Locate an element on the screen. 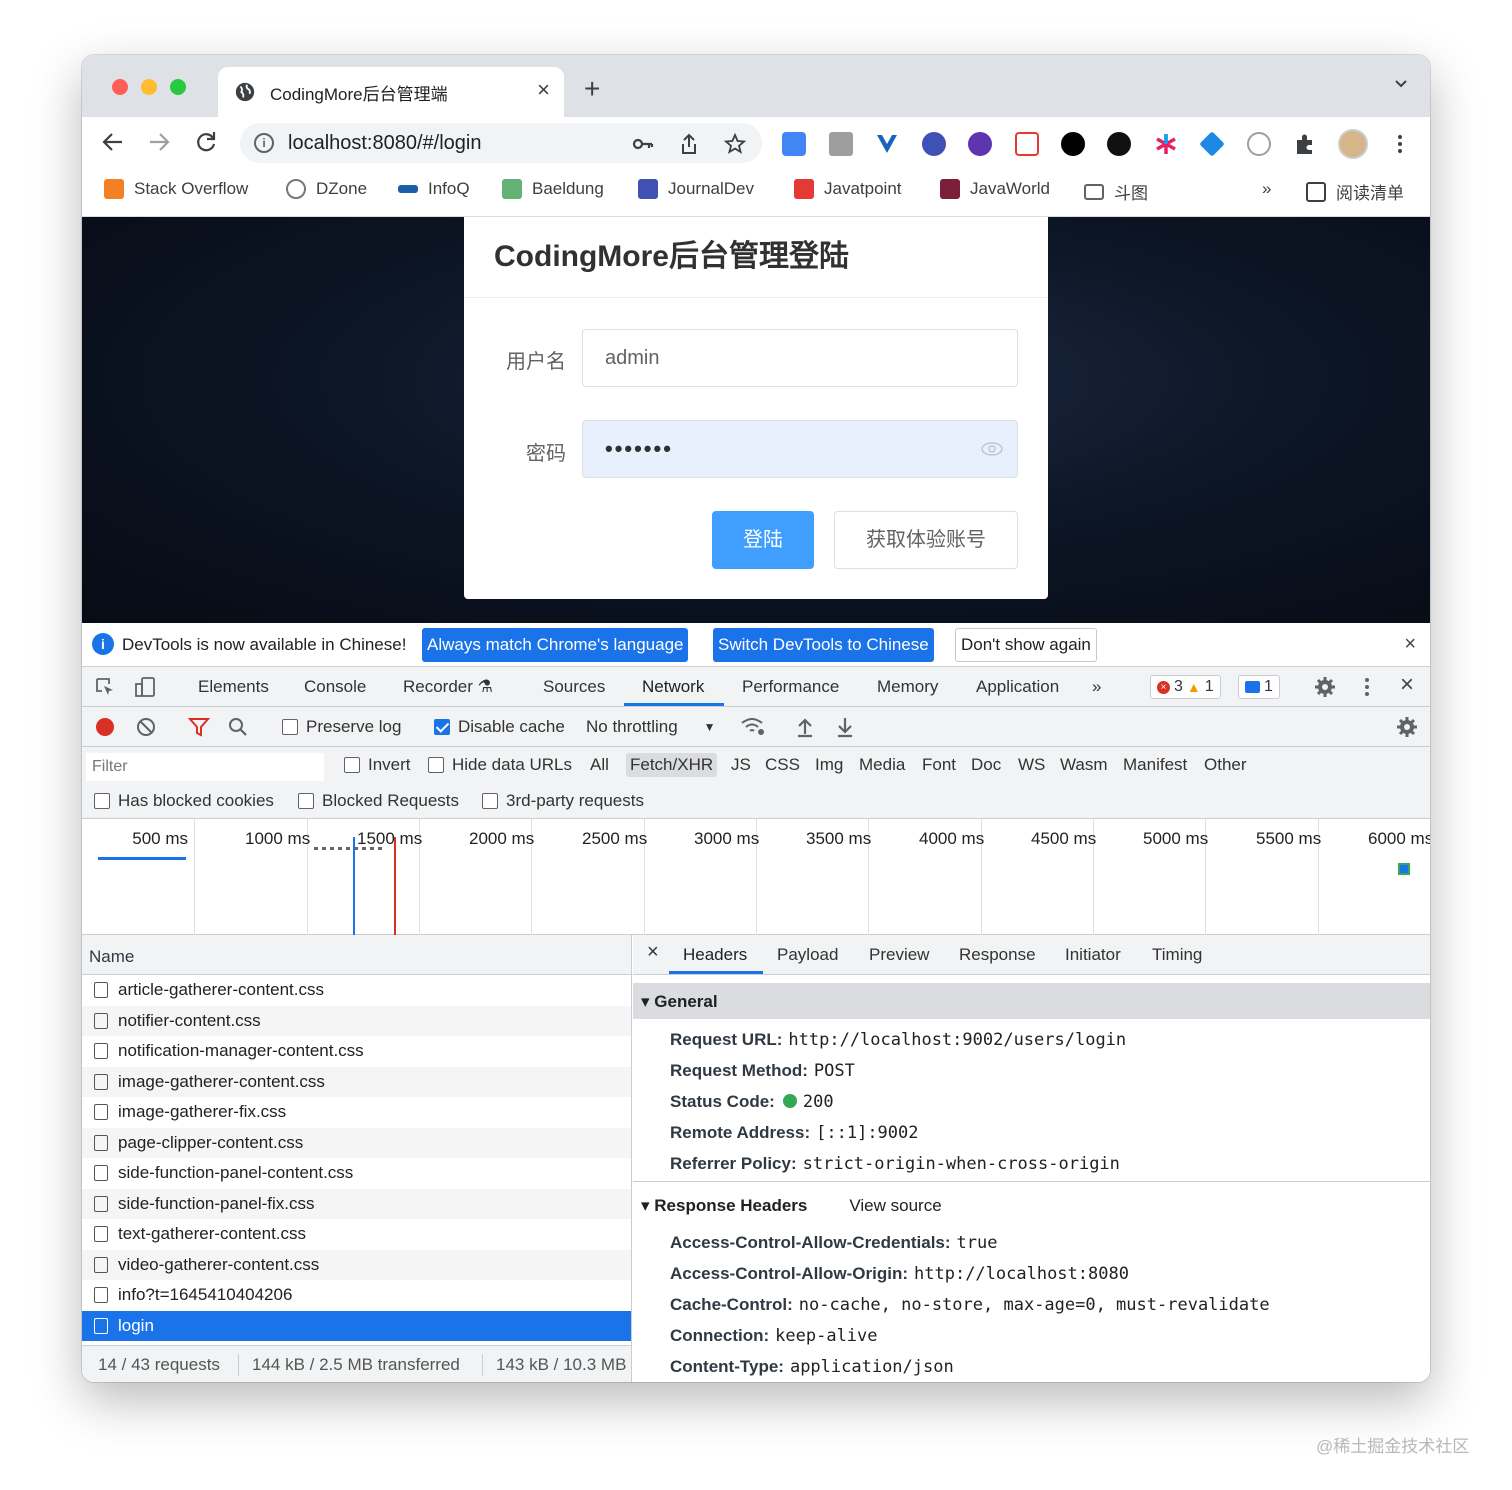 The height and width of the screenshot is (1490, 1512). bookmark-journaldev: JournalDev is located at coordinates (696, 189).